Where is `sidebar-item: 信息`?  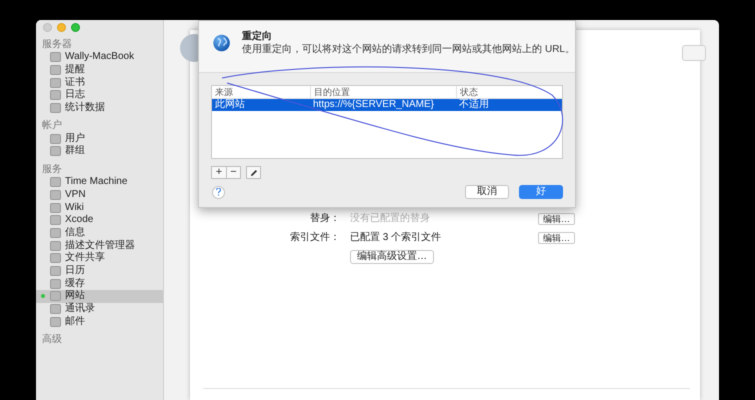 sidebar-item: 信息 is located at coordinates (99, 233).